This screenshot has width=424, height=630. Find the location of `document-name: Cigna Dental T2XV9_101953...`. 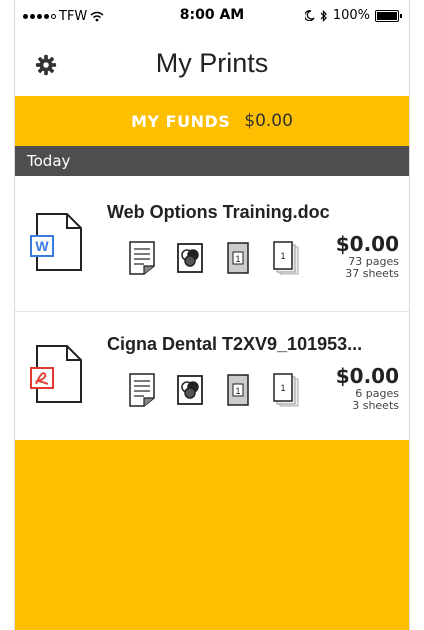

document-name: Cigna Dental T2XV9_101953... is located at coordinates (235, 344).